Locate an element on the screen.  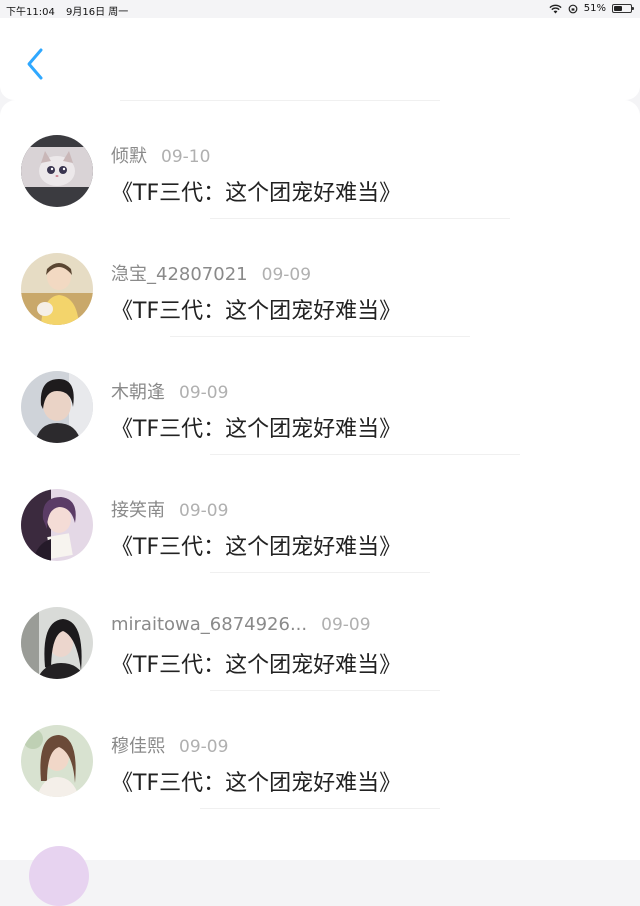
status-right: 51% is located at coordinates (591, 8).